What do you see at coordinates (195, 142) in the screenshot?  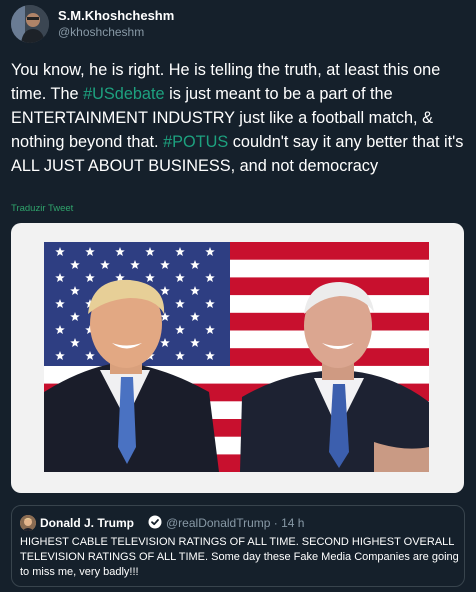 I see `hashtag-link: #POTUS` at bounding box center [195, 142].